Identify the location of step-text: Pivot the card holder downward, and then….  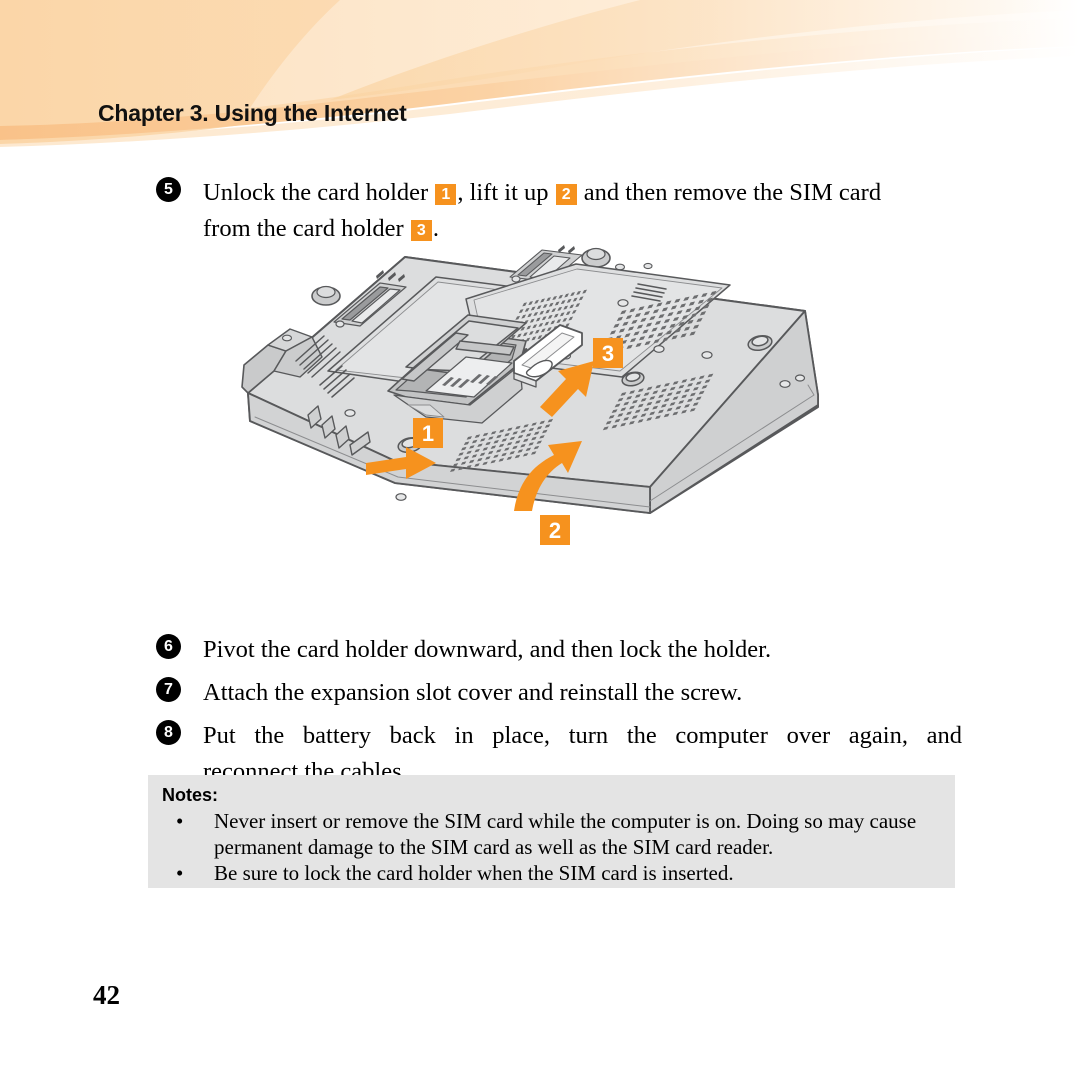
(487, 649).